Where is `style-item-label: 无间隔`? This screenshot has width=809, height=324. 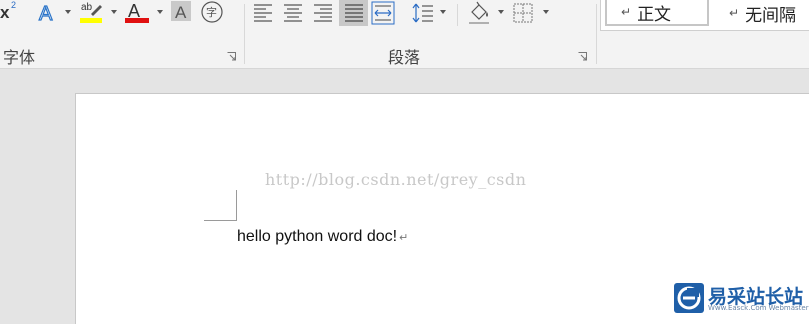
style-item-label: 无间隔 is located at coordinates (771, 15).